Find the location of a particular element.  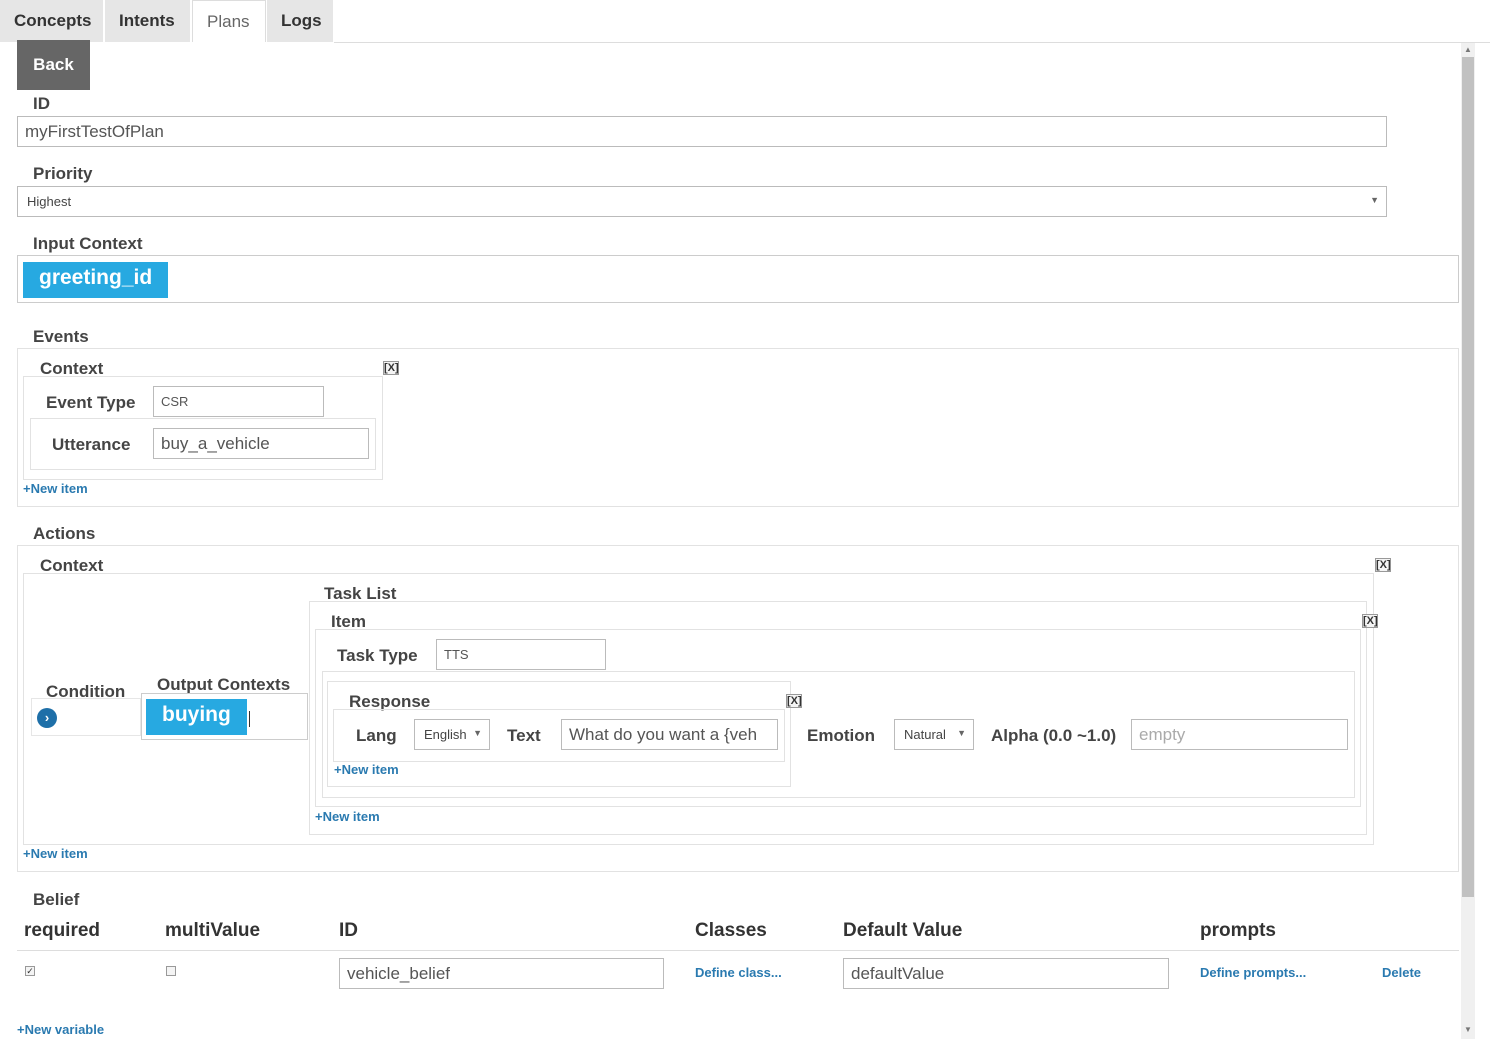

output-contexts-field: buying is located at coordinates (224, 716).